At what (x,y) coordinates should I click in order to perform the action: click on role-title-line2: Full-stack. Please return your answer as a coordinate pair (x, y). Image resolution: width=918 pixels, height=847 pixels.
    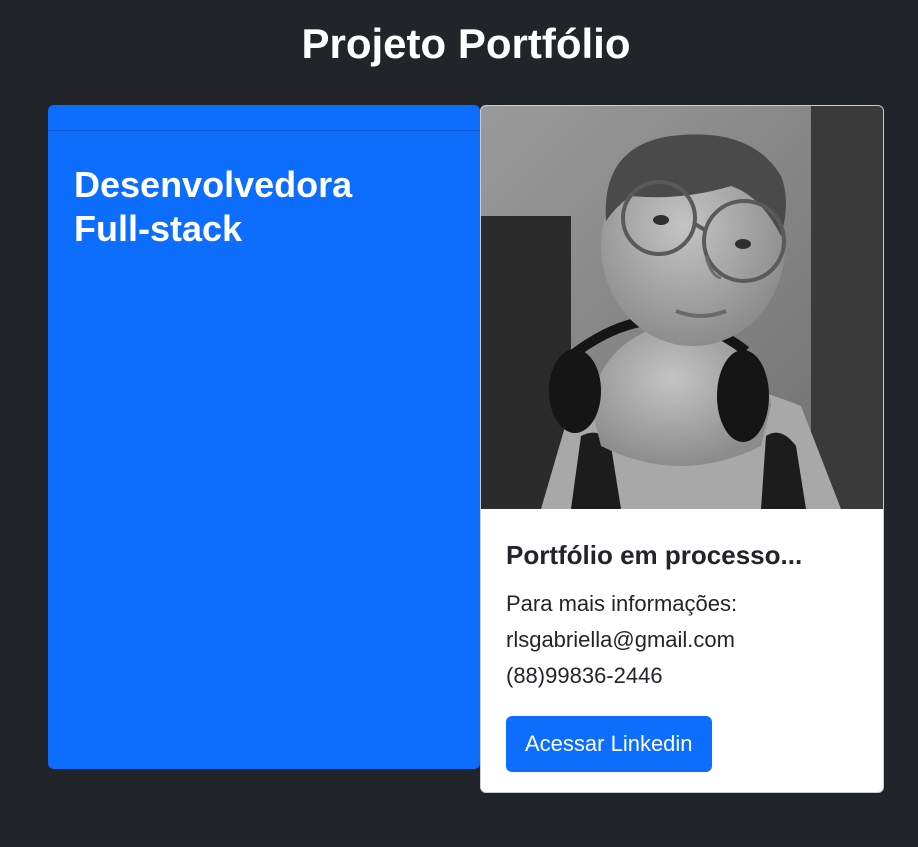
    Looking at the image, I should click on (158, 228).